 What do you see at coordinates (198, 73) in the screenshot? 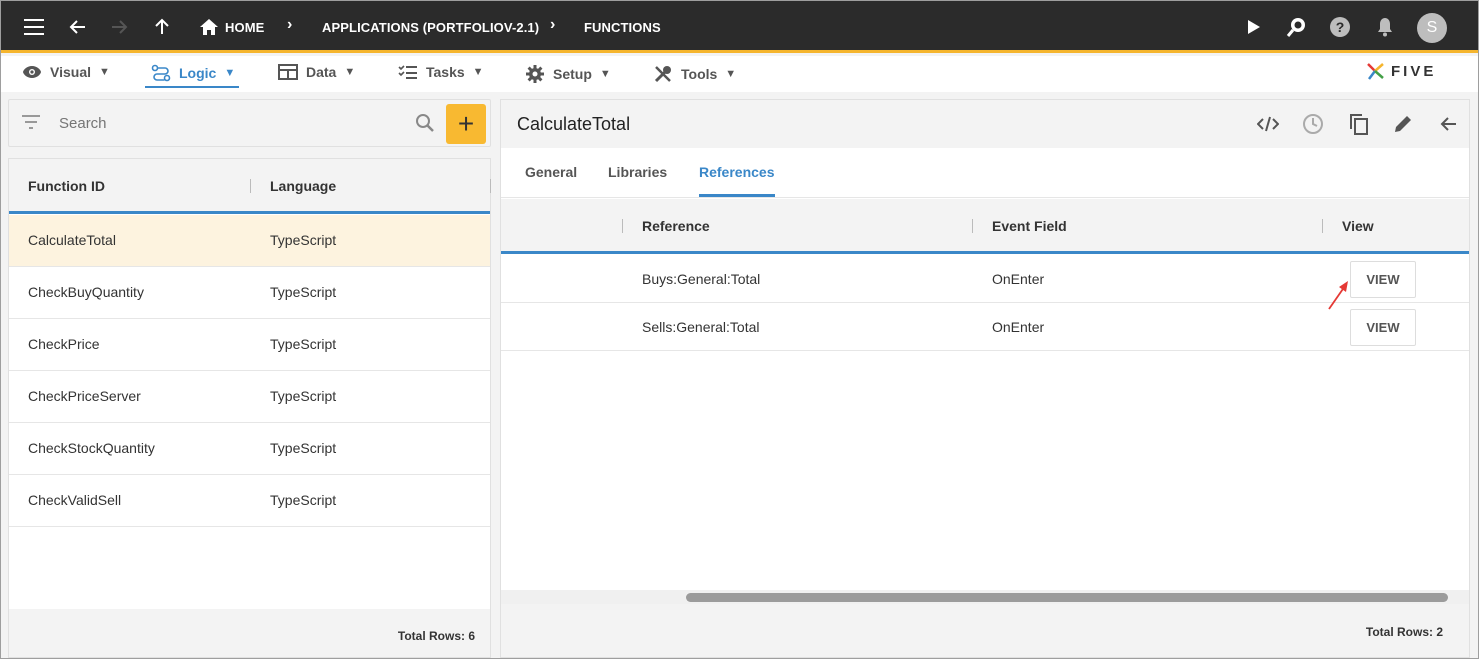
I see `menu-logic-label: Logic` at bounding box center [198, 73].